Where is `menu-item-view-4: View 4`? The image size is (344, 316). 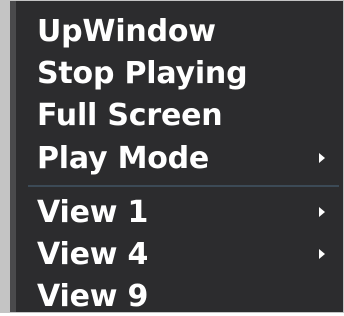
menu-item-view-4: View 4 is located at coordinates (184, 254).